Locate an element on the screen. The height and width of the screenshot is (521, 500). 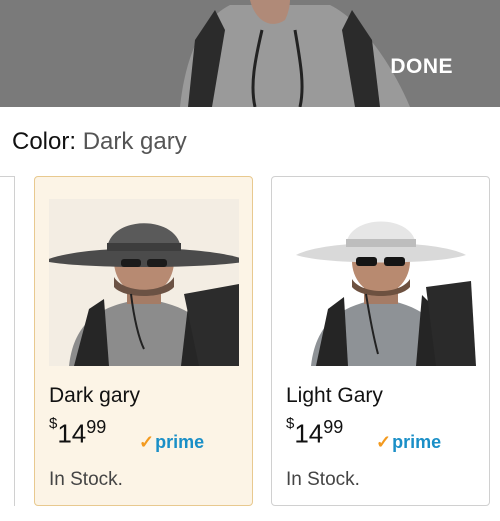
color-label: Color: is located at coordinates (44, 141).